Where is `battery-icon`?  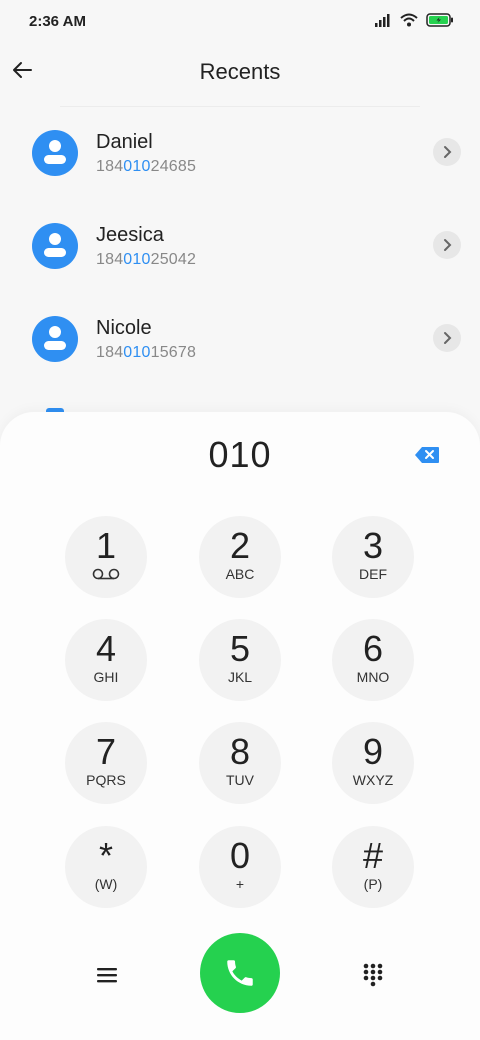 battery-icon is located at coordinates (439, 20).